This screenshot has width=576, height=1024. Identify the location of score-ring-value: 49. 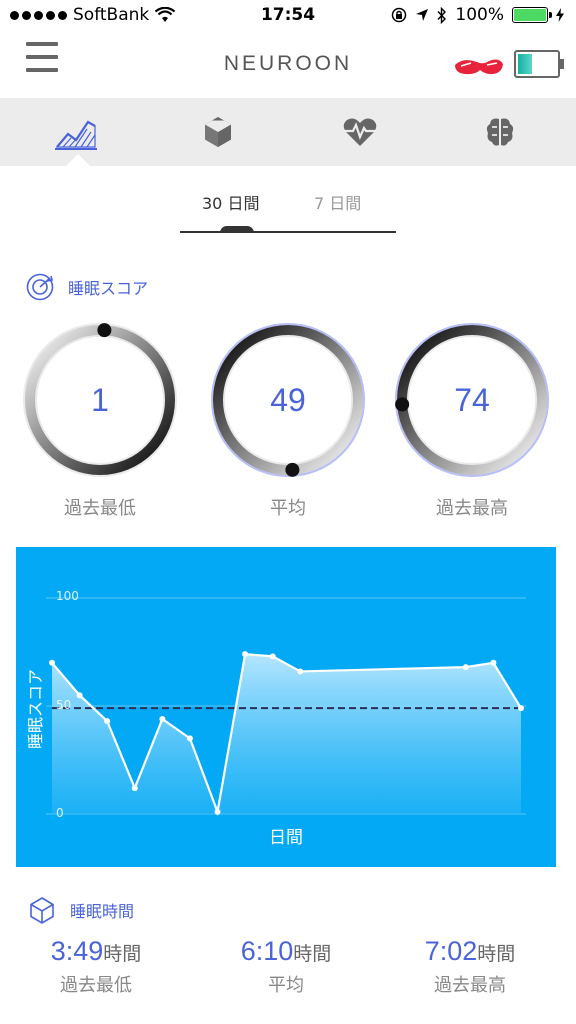
(288, 399).